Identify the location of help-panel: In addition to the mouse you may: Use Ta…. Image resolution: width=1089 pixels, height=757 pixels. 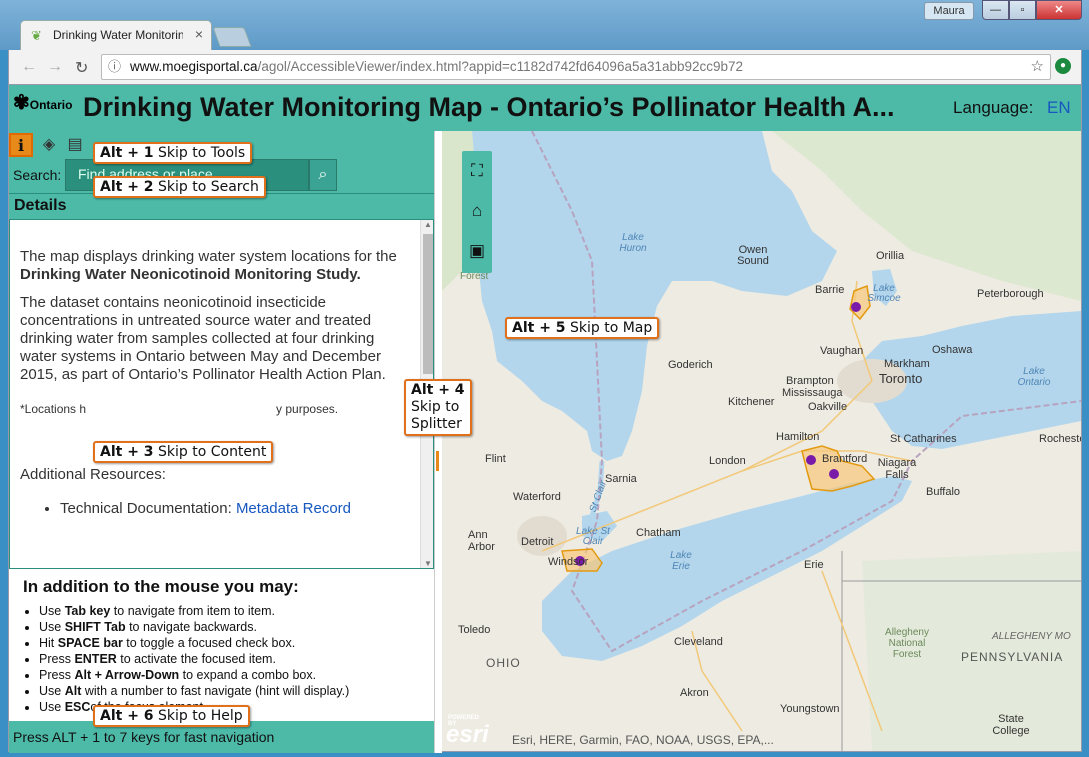
(221, 645).